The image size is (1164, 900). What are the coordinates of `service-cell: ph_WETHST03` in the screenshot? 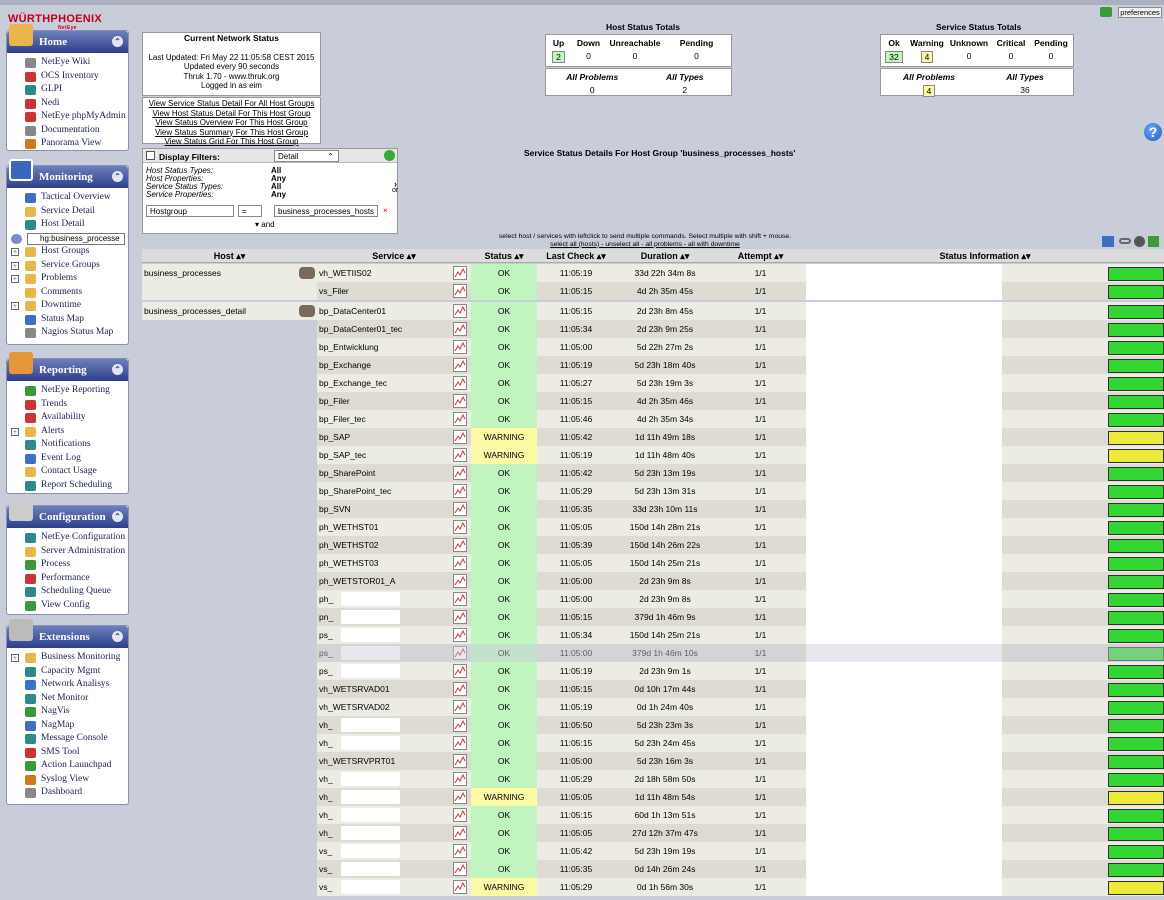 It's located at (394, 563).